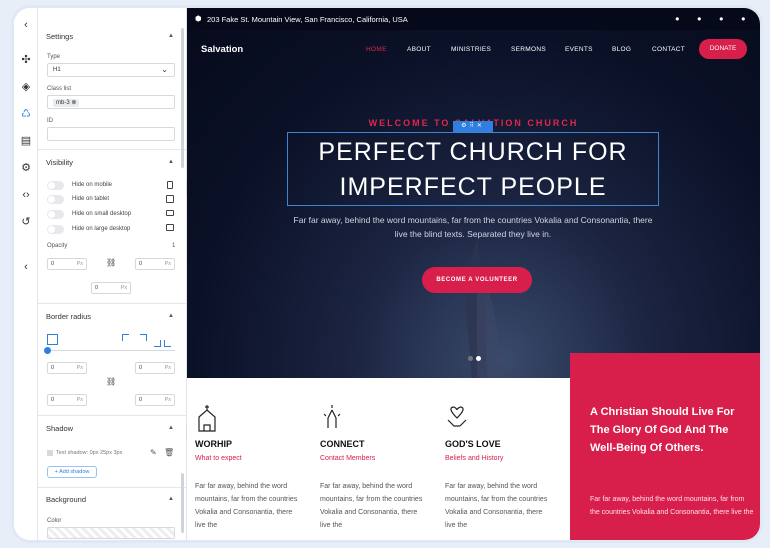 This screenshot has height=548, width=770. Describe the element at coordinates (26, 114) in the screenshot. I see `style-icon: ♺` at that location.